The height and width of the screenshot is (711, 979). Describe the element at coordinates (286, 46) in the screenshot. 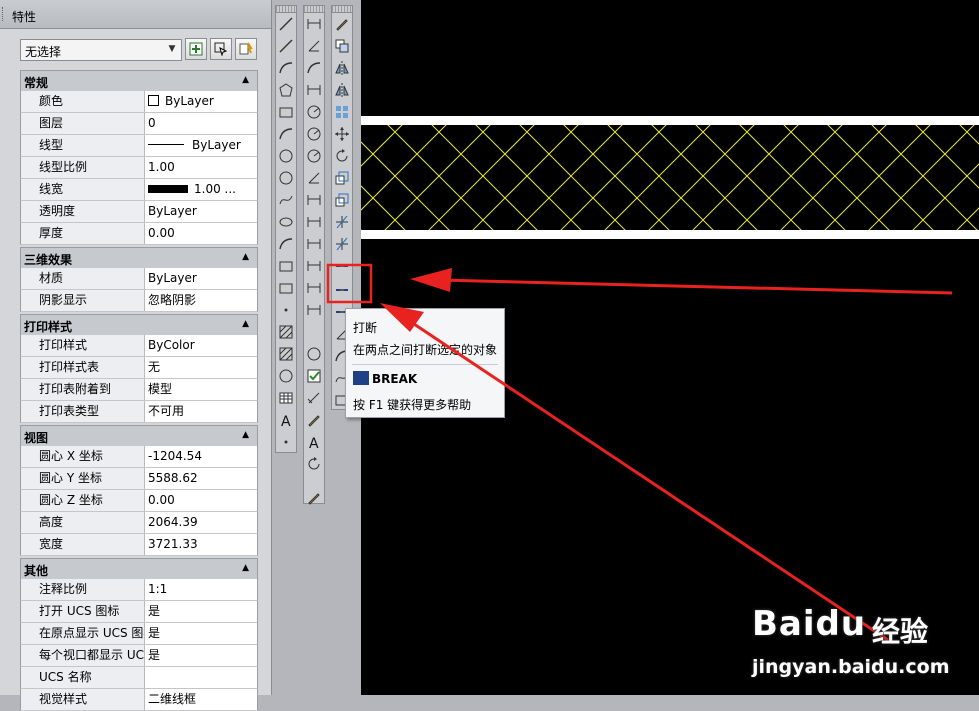

I see `construction-line-button` at that location.